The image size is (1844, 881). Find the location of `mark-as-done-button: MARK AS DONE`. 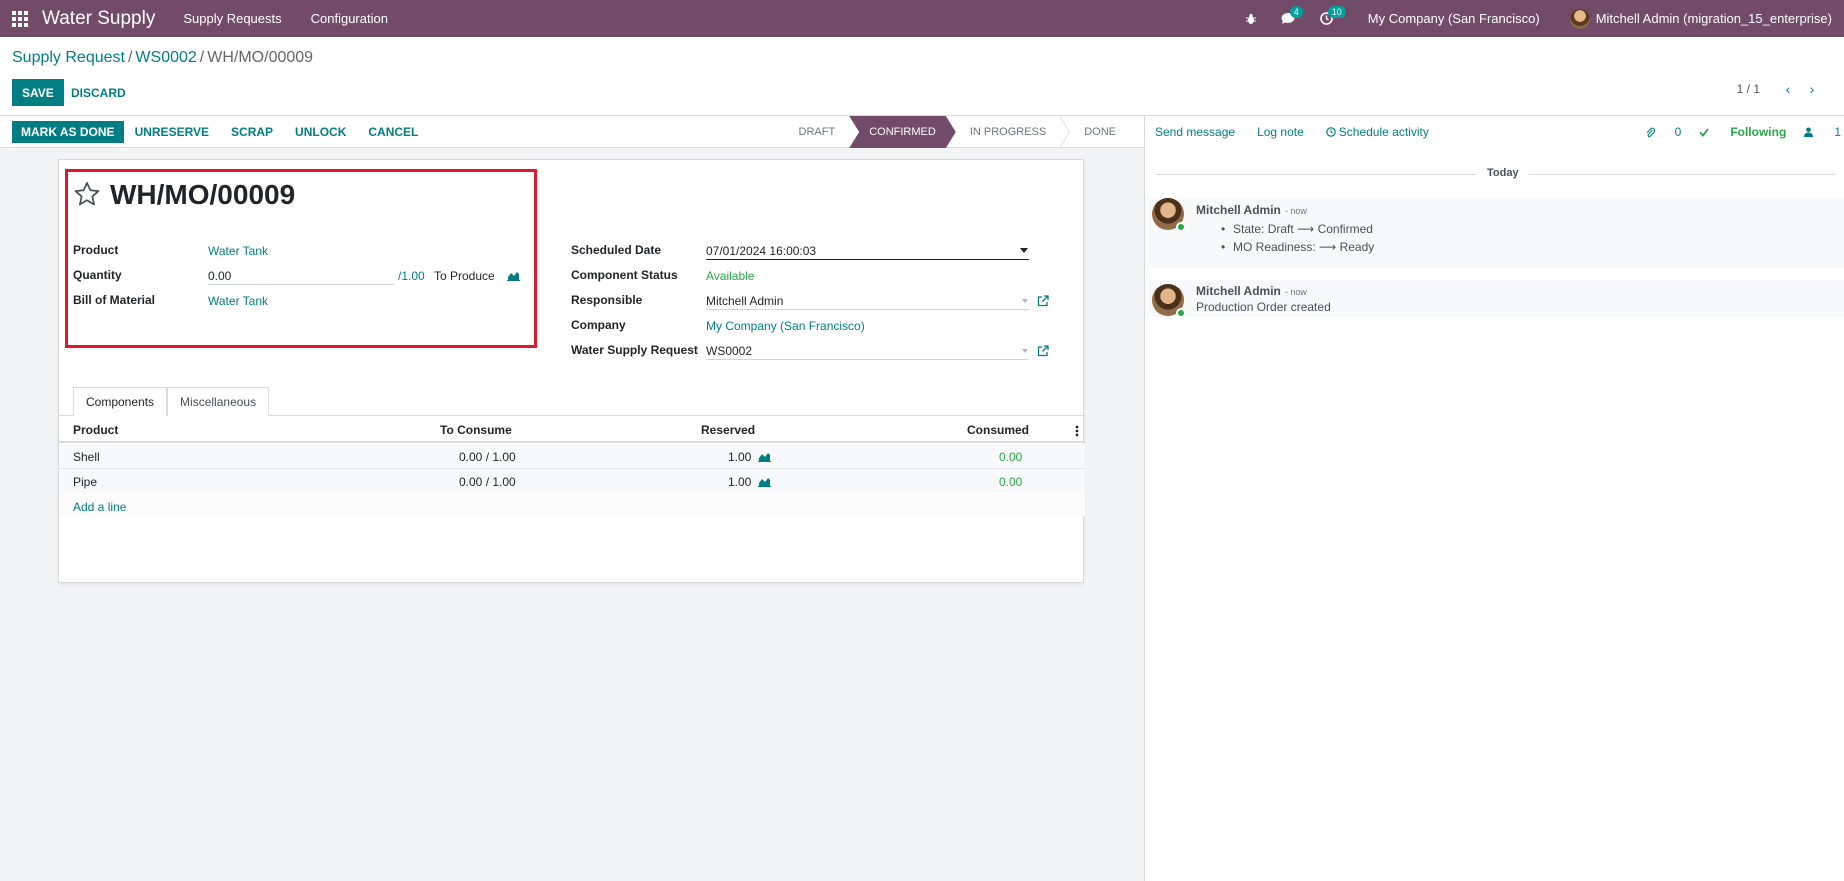

mark-as-done-button: MARK AS DONE is located at coordinates (68, 131).